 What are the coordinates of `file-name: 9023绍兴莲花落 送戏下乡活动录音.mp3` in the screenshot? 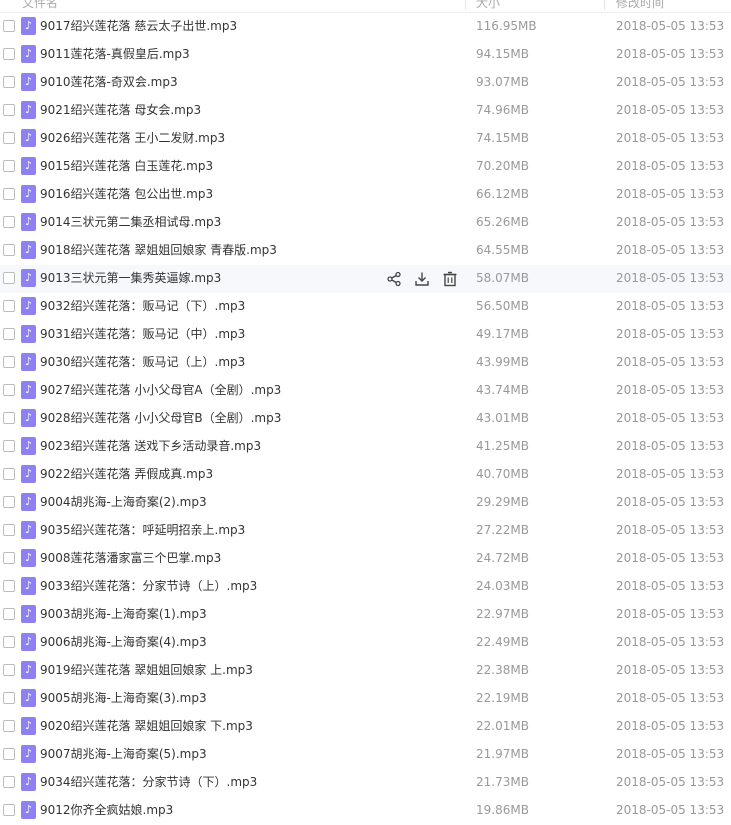 It's located at (150, 446).